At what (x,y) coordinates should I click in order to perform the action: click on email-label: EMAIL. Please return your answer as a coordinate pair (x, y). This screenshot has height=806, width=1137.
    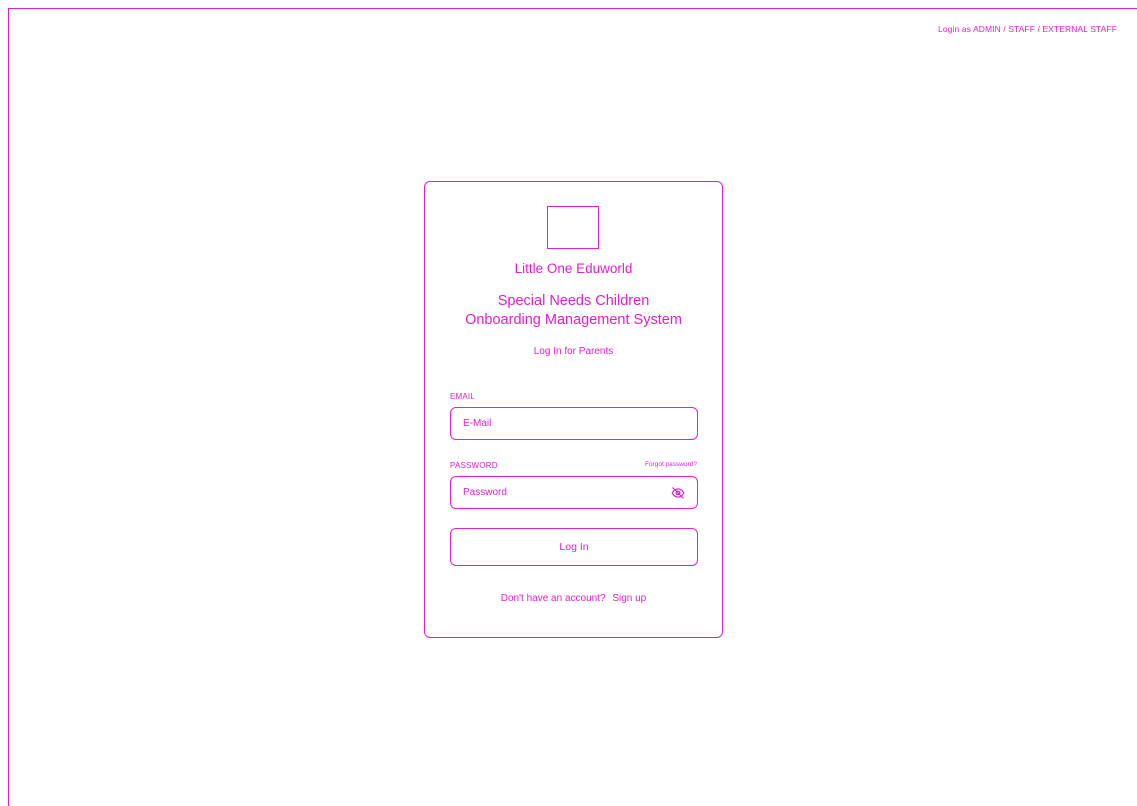
    Looking at the image, I should click on (463, 396).